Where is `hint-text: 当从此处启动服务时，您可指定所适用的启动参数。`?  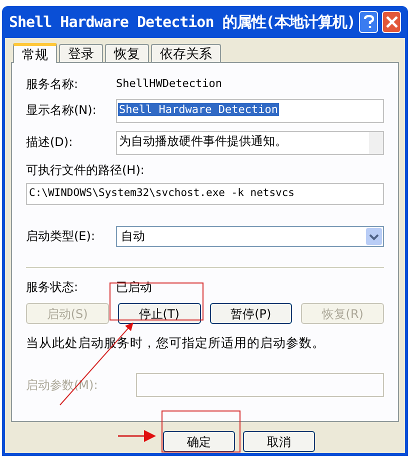 hint-text: 当从此处启动服务时，您可指定所适用的启动参数。 is located at coordinates (176, 343).